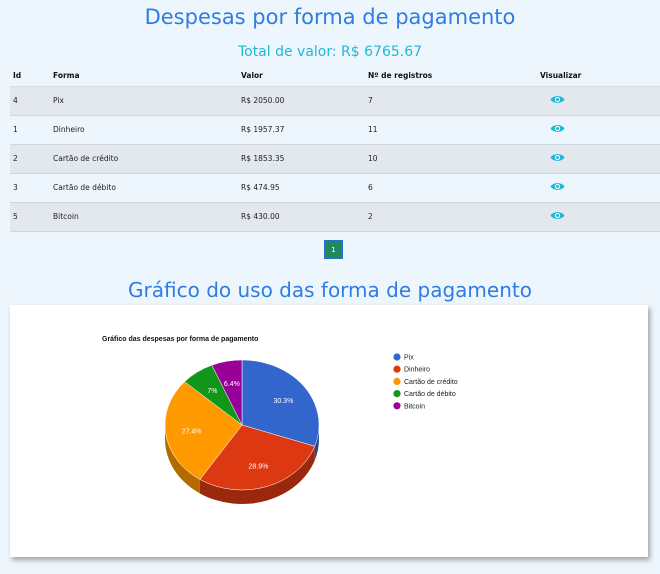 This screenshot has width=660, height=574. I want to click on cell-registros: 11, so click(451, 130).